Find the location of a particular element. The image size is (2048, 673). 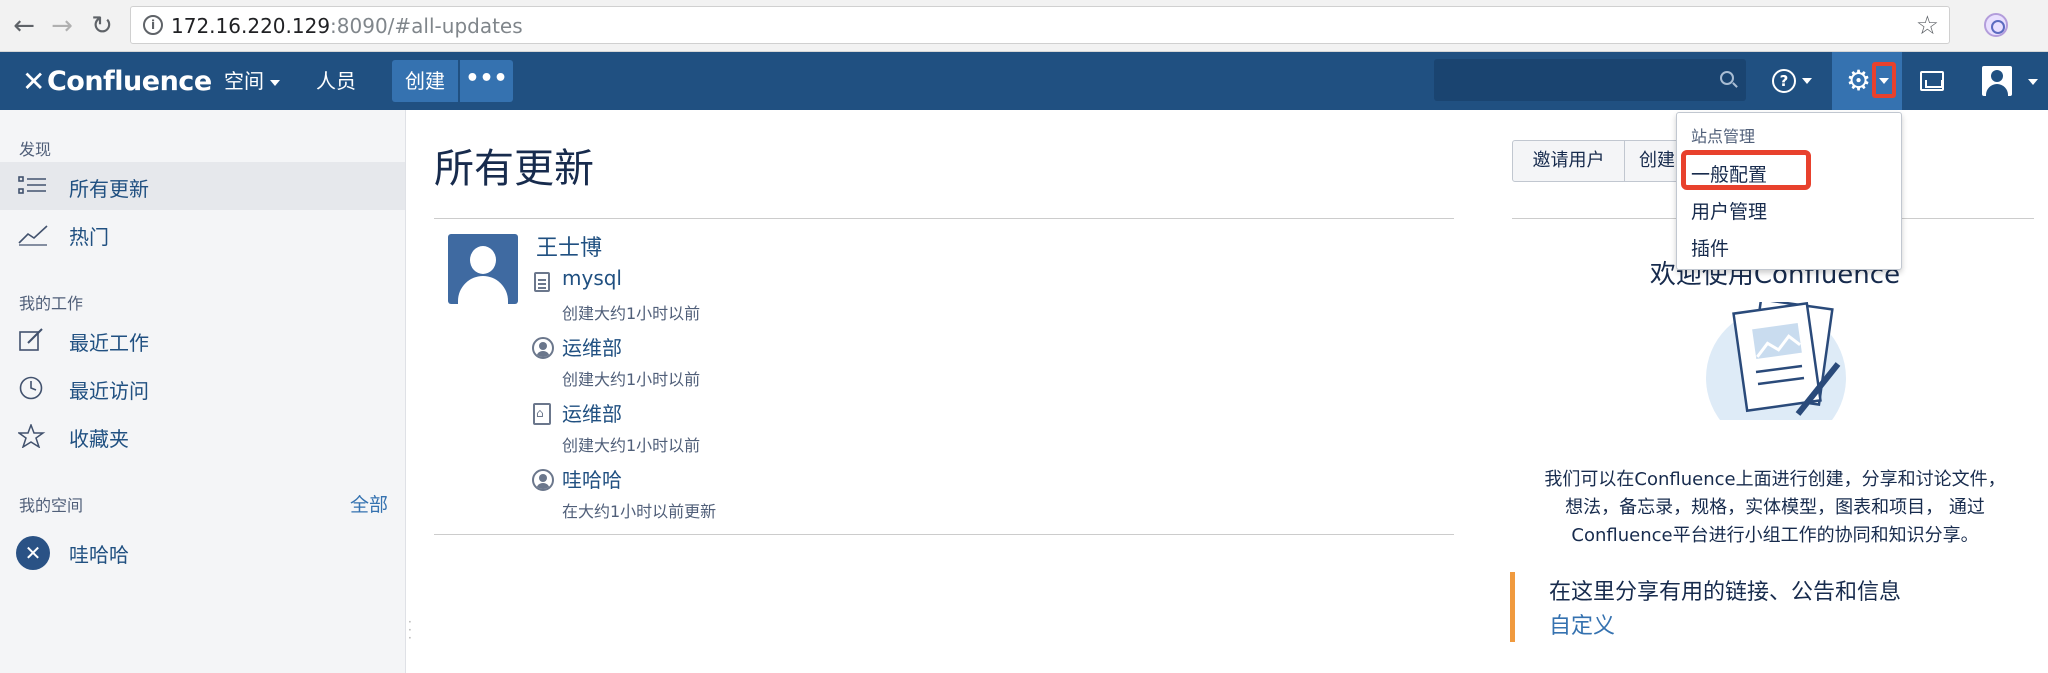

clock-icon is located at coordinates (33, 388).